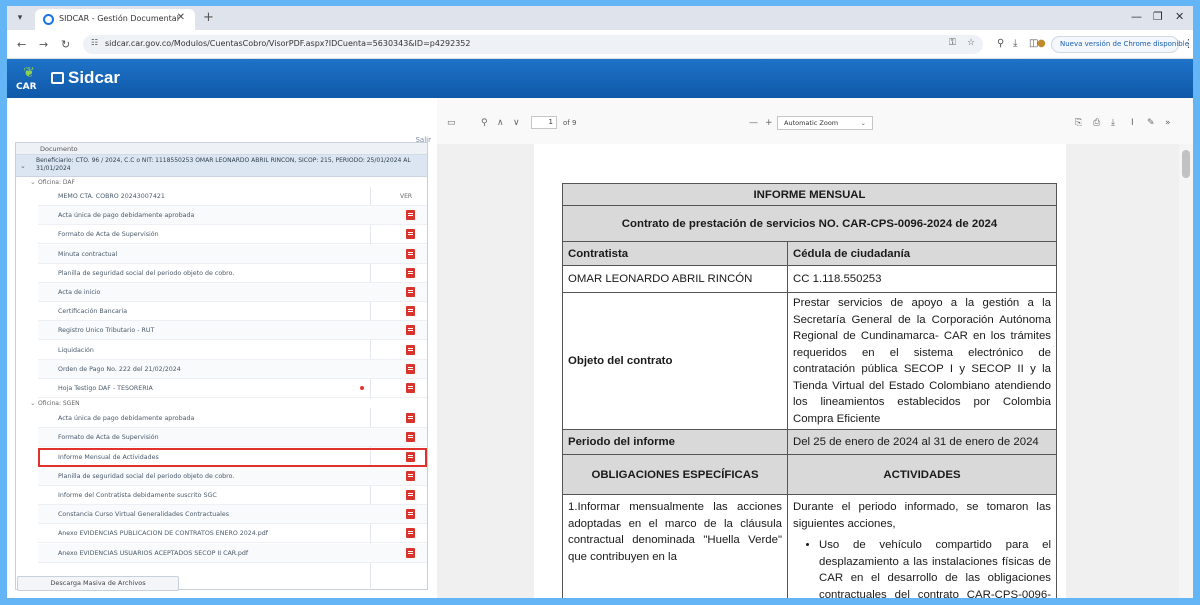  I want to click on zoom-in-button: +, so click(769, 123).